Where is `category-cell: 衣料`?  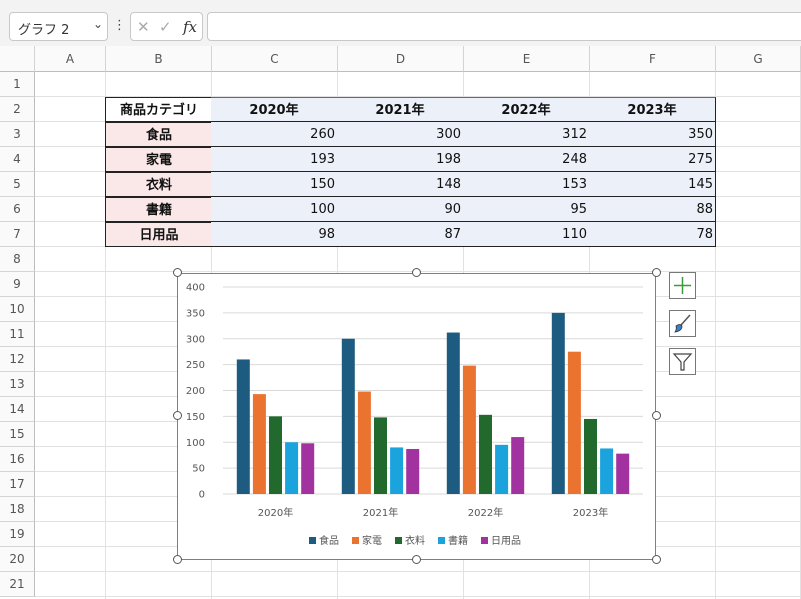
category-cell: 衣料 is located at coordinates (159, 184).